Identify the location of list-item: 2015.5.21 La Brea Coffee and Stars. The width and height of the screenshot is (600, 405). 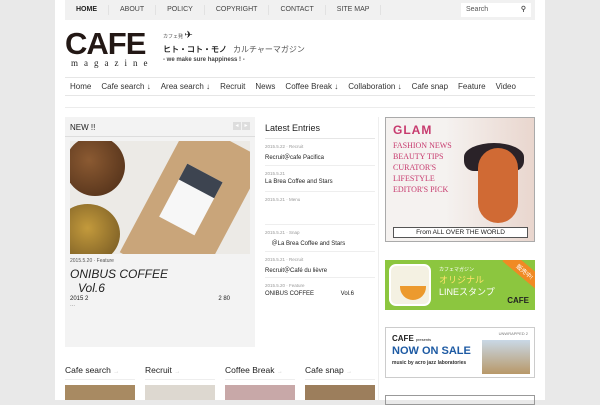
(320, 179).